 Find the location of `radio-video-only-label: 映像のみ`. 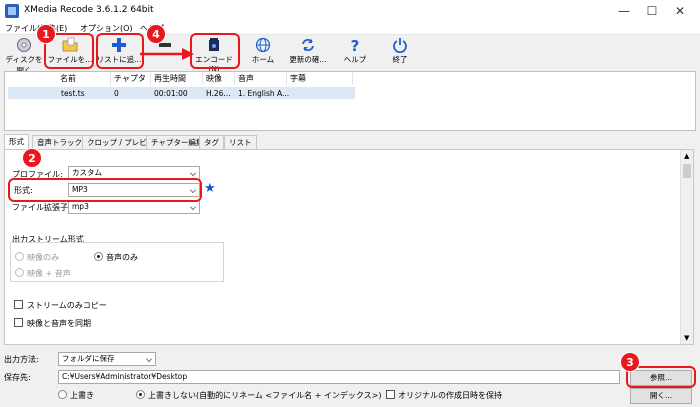

radio-video-only-label: 映像のみ is located at coordinates (43, 257).